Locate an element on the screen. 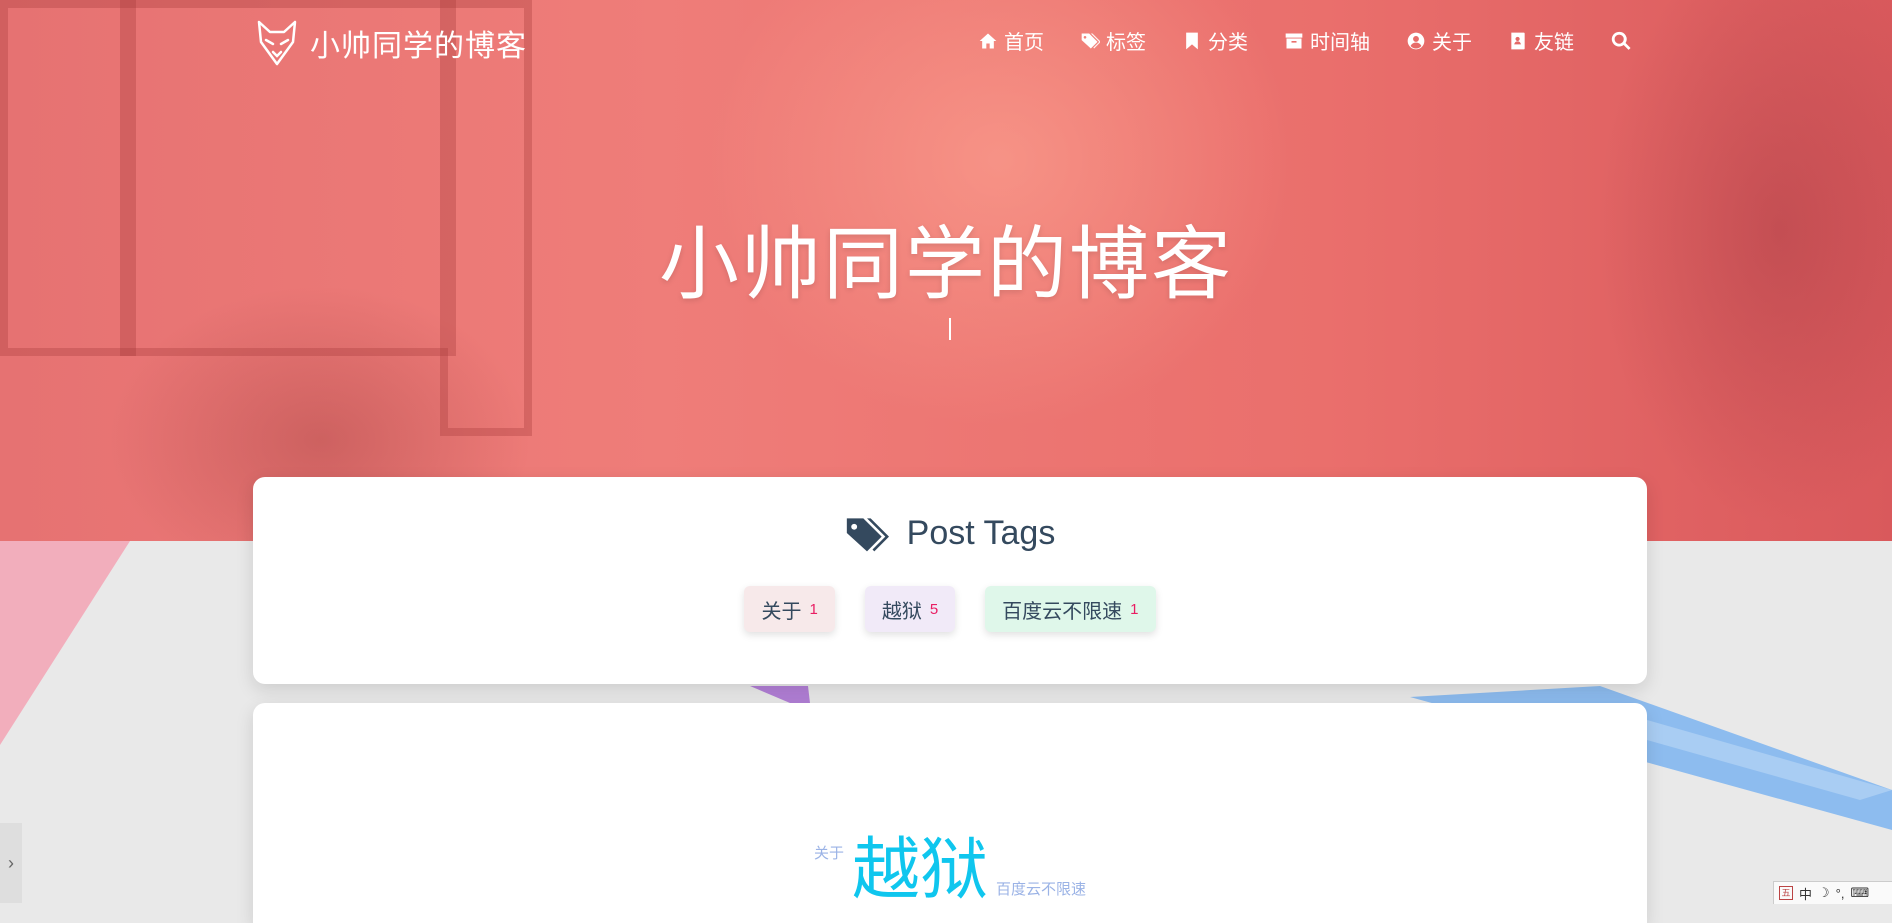 The width and height of the screenshot is (1892, 923). nav-item-friends: 友链 is located at coordinates (1541, 40).